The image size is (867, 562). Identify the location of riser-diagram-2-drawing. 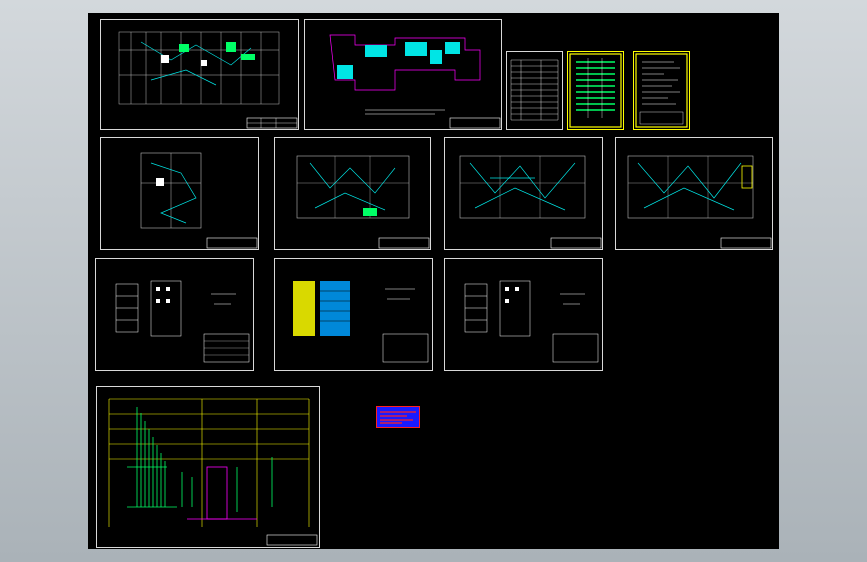
(361, 322).